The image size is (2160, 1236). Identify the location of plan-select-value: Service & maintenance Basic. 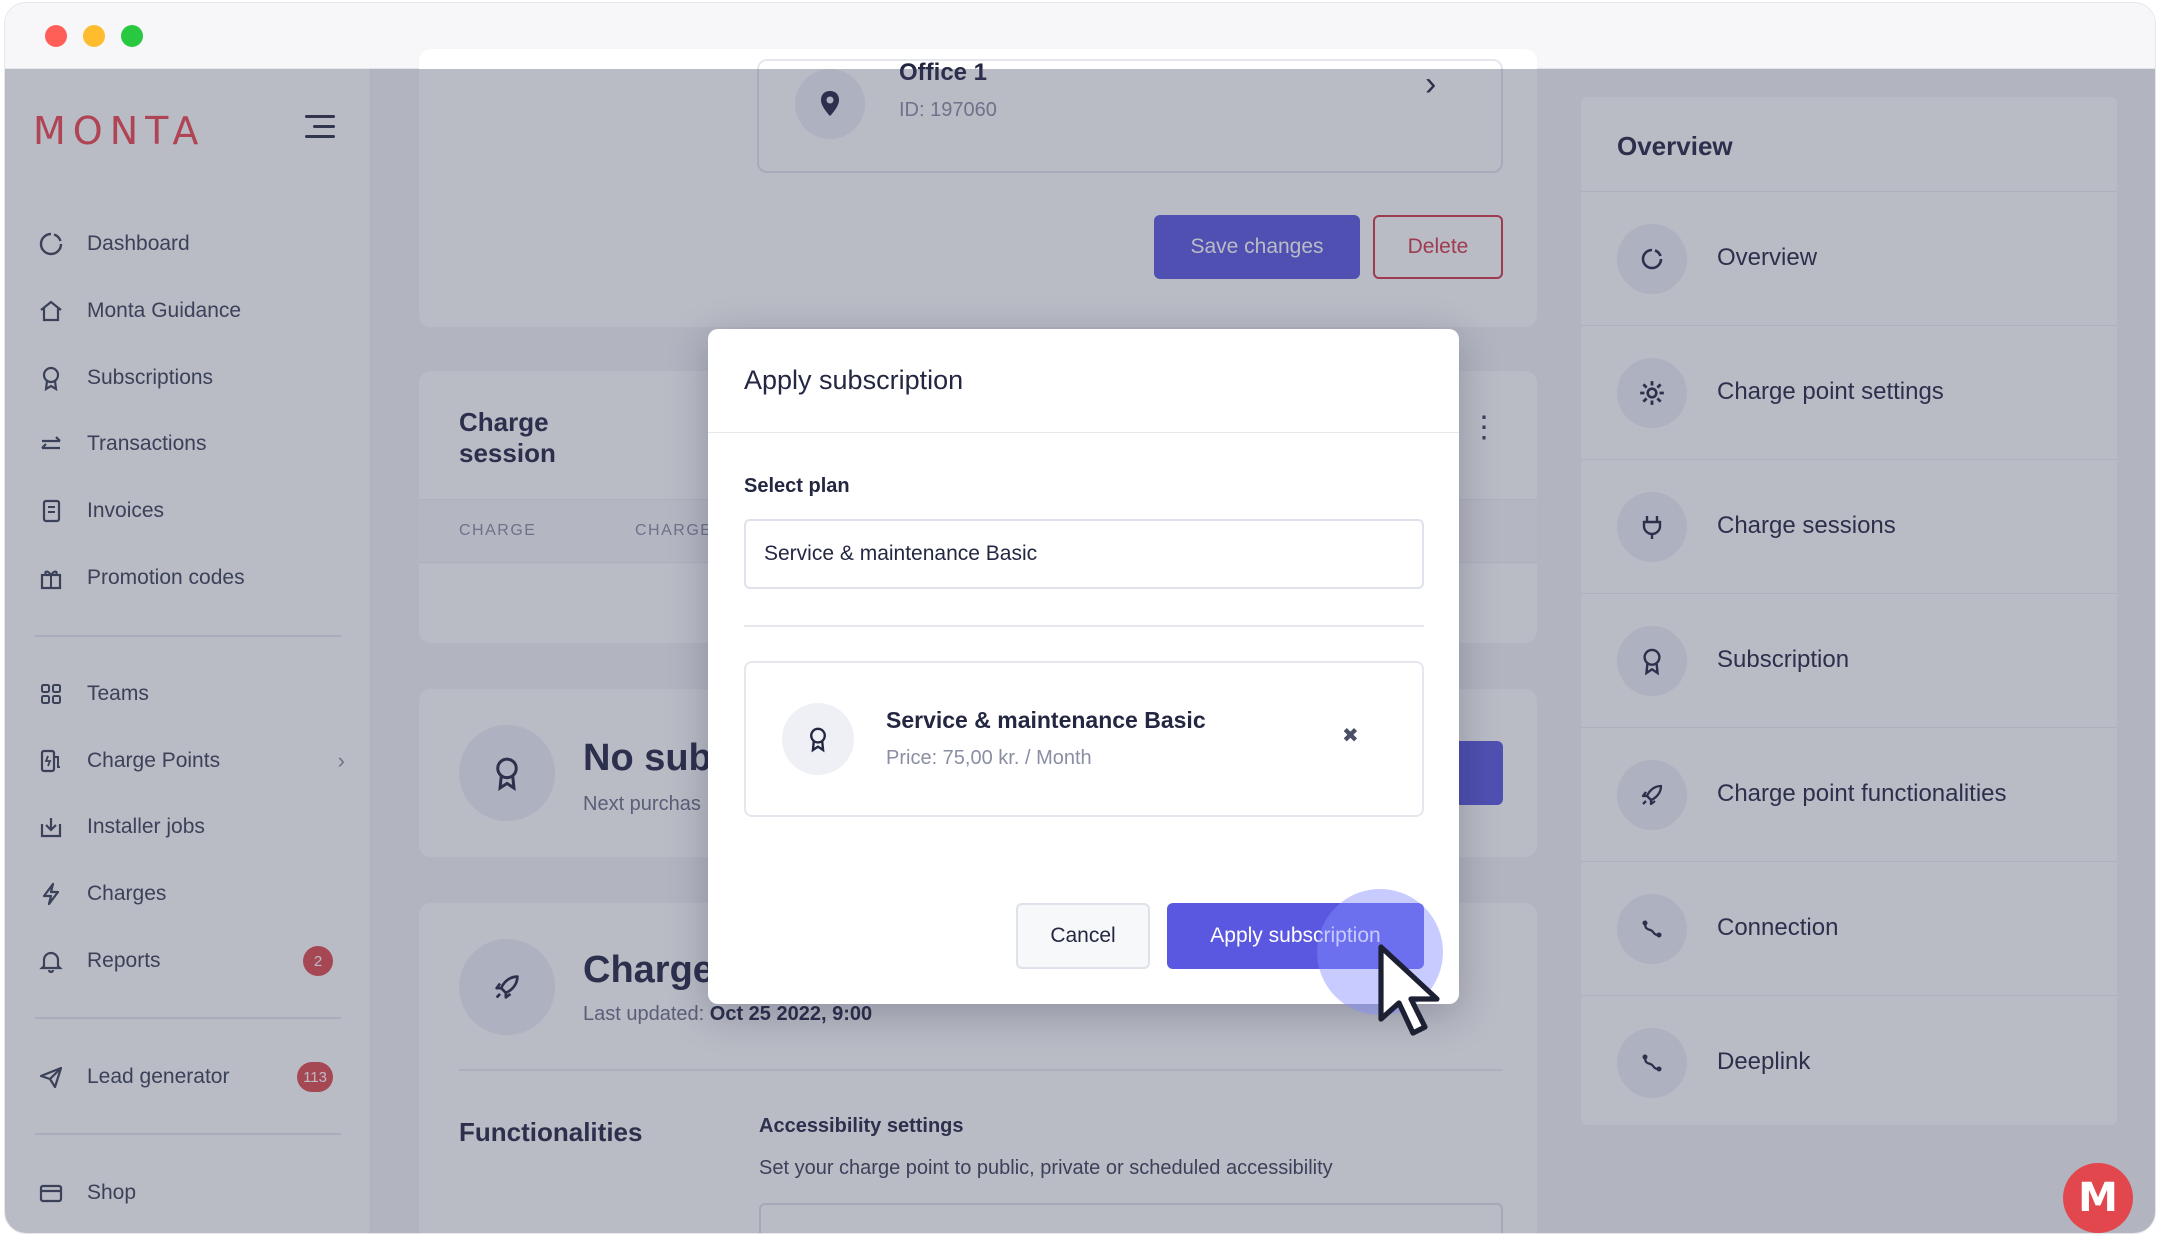
(901, 553).